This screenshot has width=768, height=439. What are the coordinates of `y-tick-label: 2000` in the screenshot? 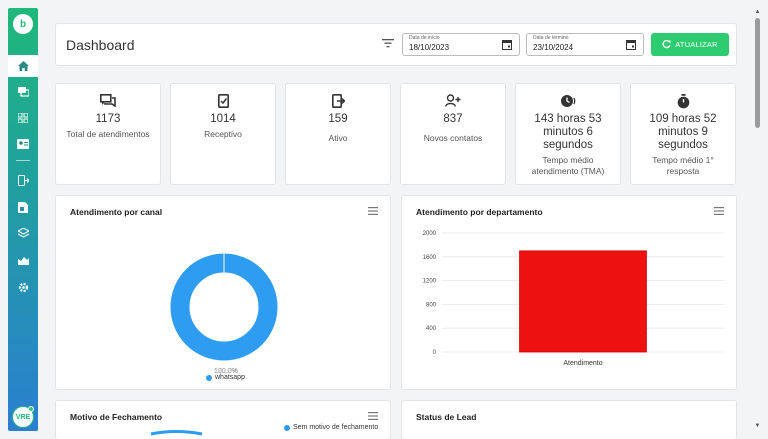 It's located at (430, 234).